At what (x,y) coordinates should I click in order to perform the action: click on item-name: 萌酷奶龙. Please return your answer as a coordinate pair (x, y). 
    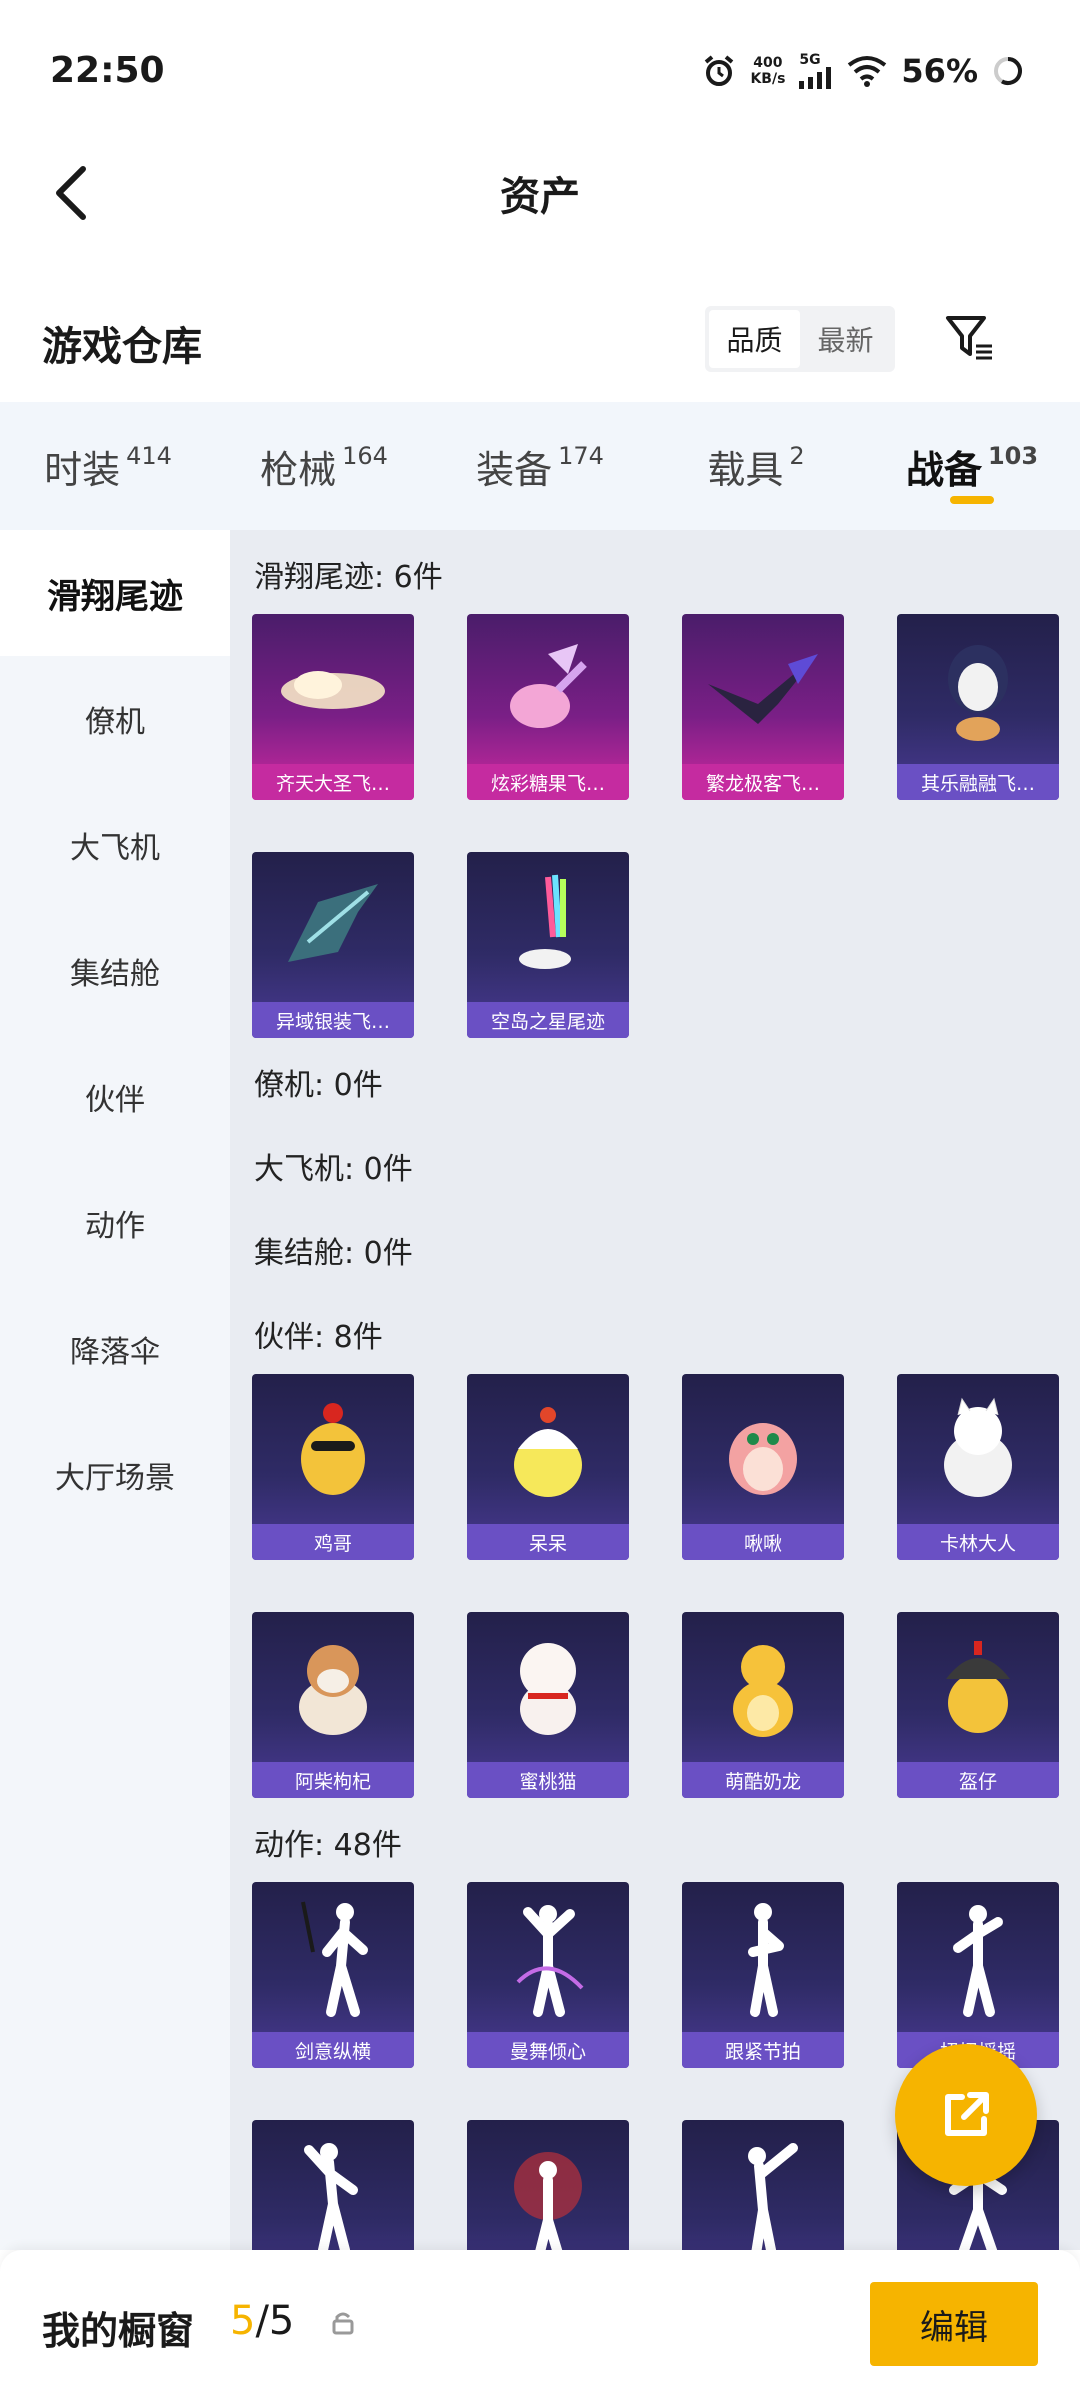
    Looking at the image, I should click on (763, 1780).